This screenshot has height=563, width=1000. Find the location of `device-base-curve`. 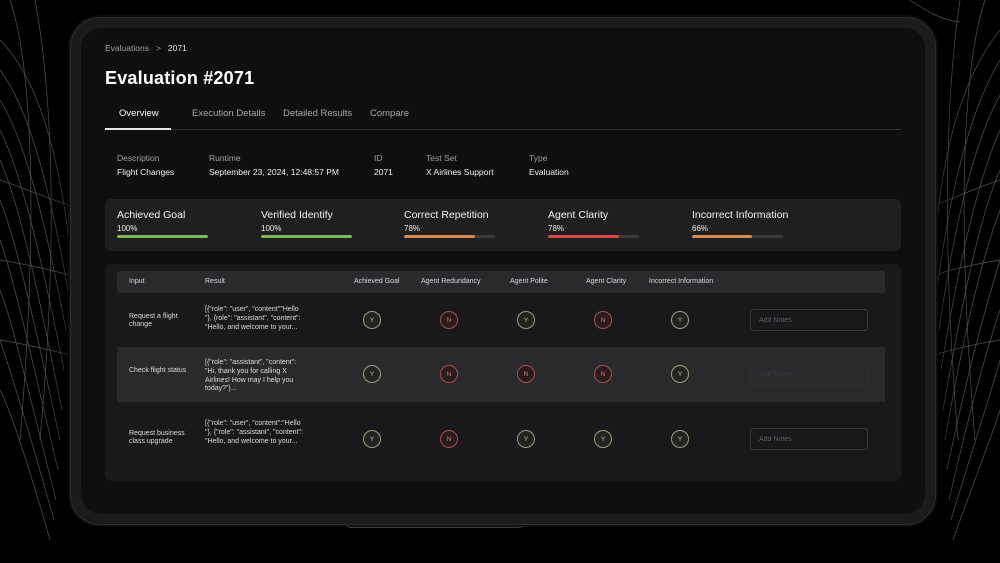

device-base-curve is located at coordinates (435, 525).